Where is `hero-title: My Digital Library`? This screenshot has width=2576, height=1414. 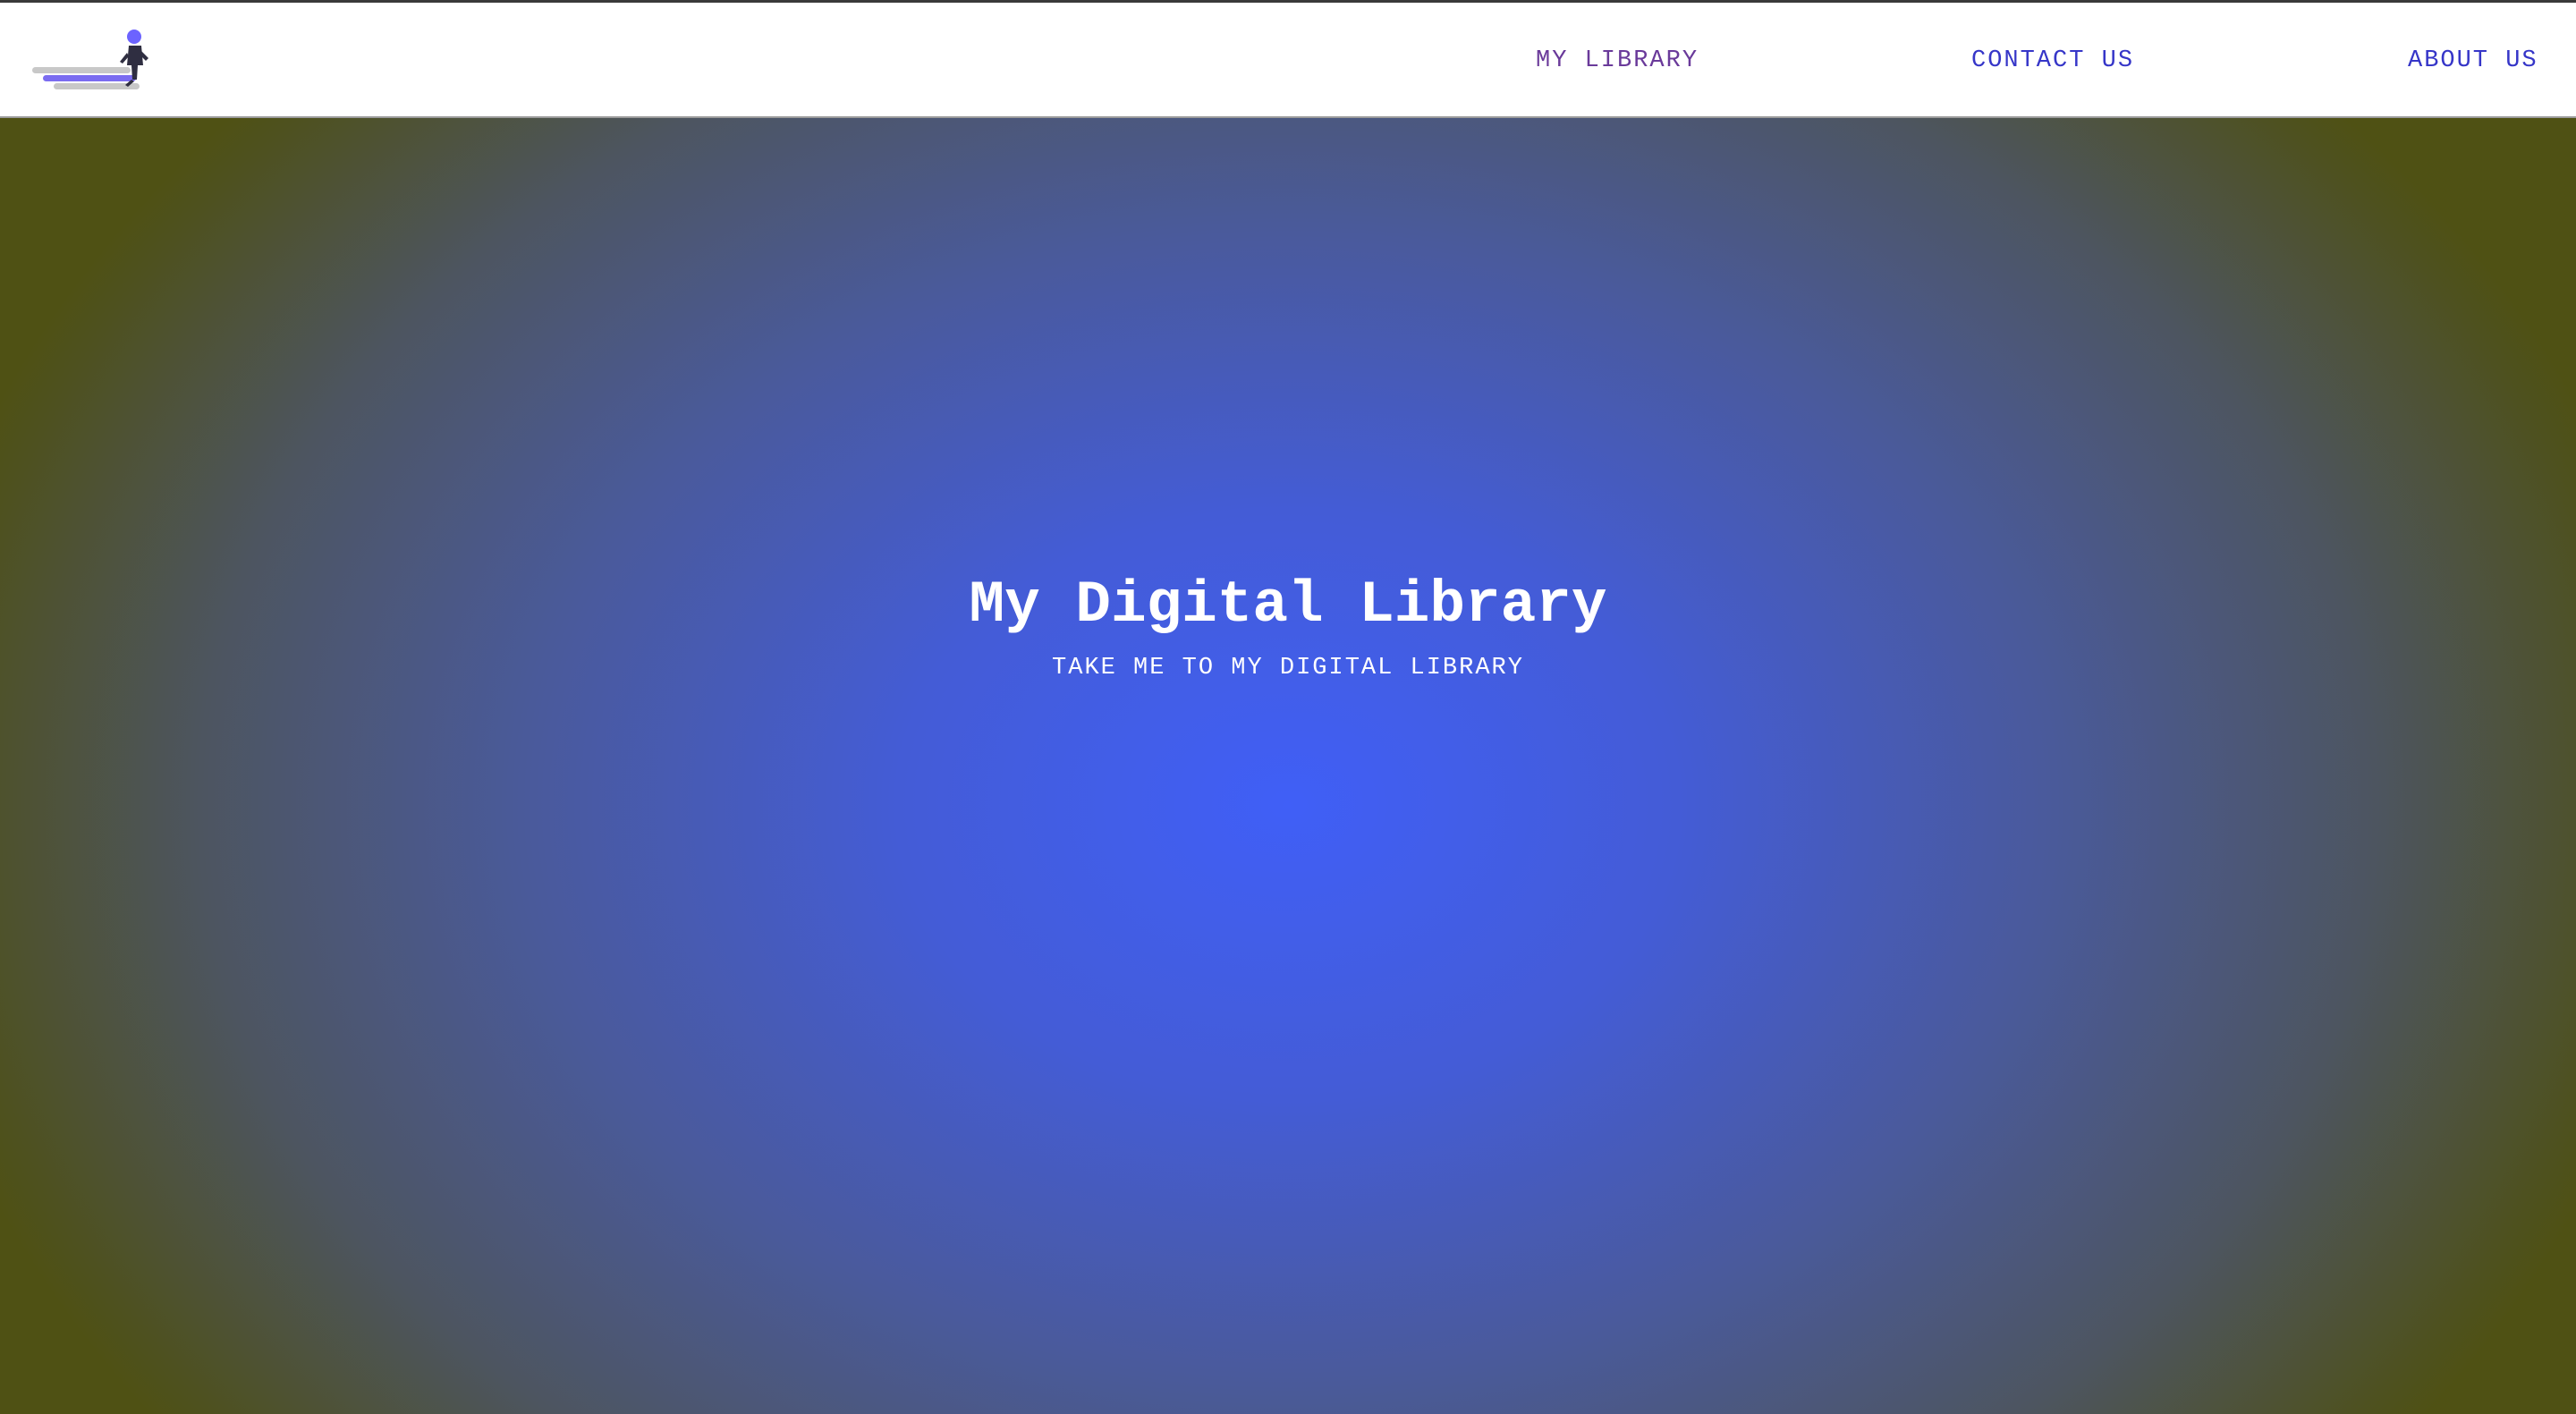
hero-title: My Digital Library is located at coordinates (1288, 605).